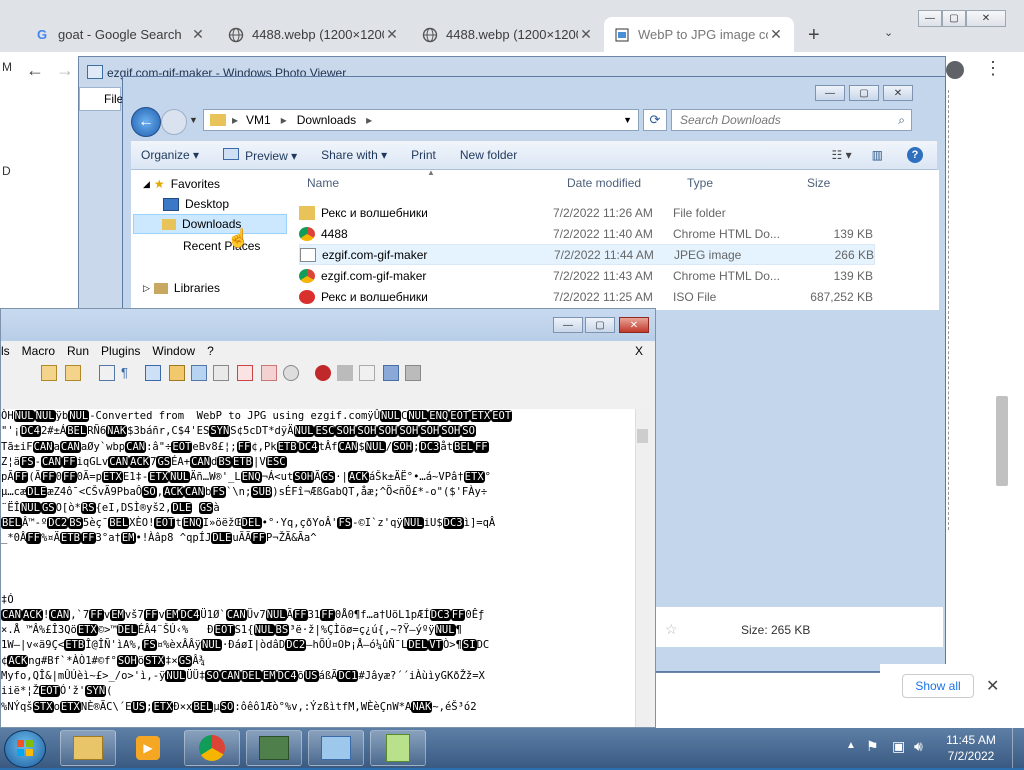 This screenshot has width=1024, height=770. I want to click on menu-run: Run, so click(78, 351).